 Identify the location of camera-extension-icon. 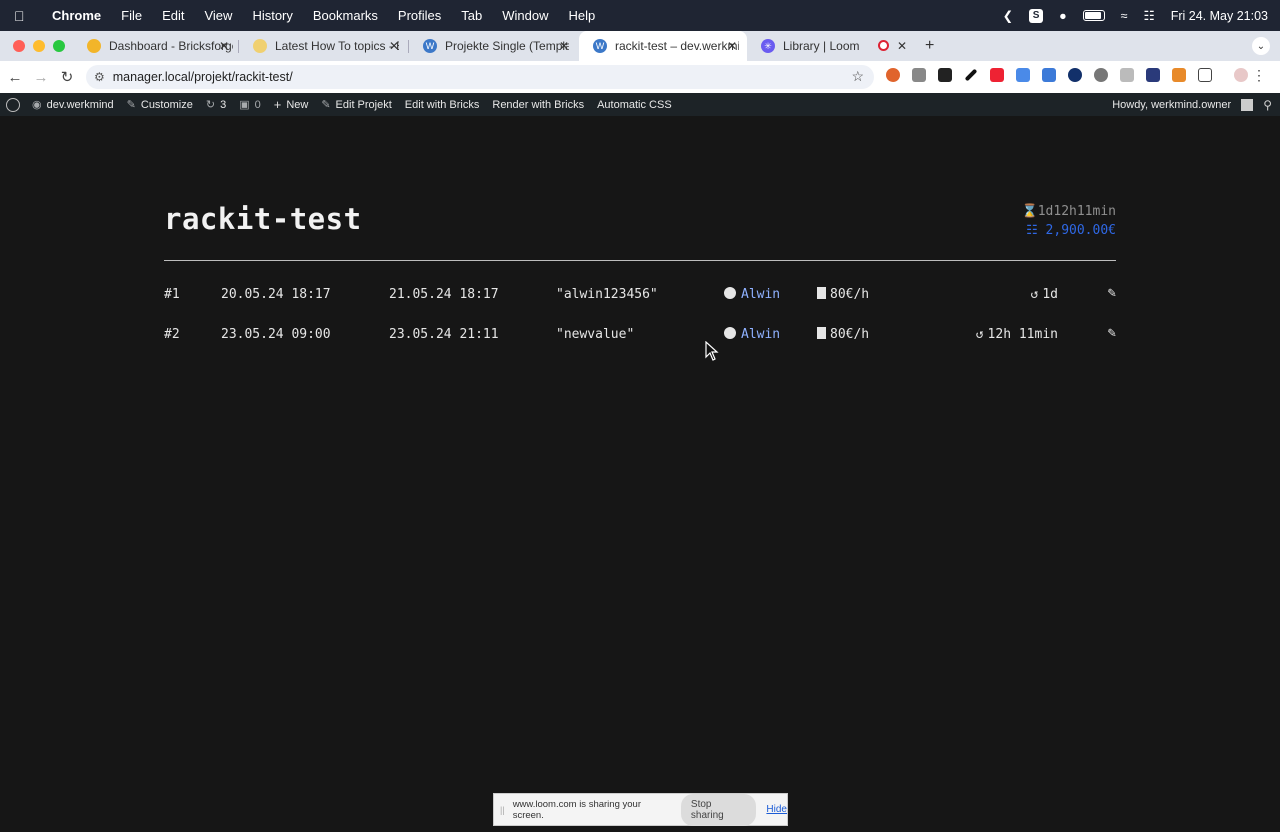
(919, 75).